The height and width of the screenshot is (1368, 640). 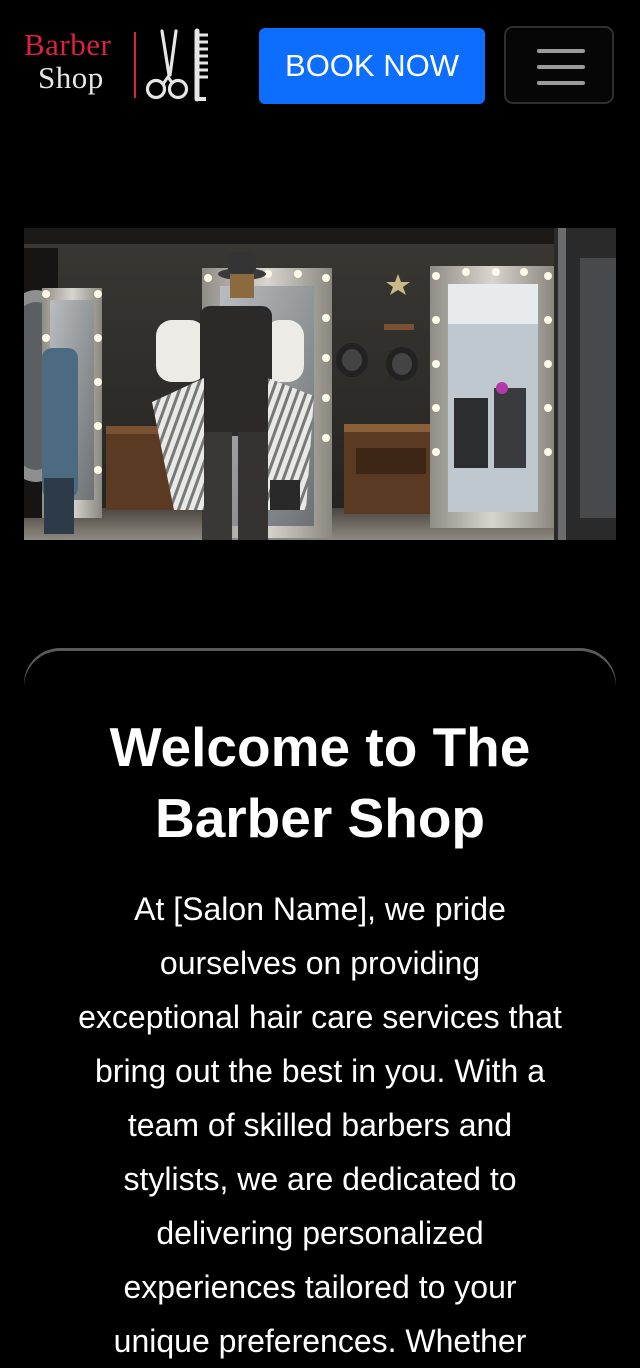 What do you see at coordinates (135, 65) in the screenshot?
I see `logo-divider` at bounding box center [135, 65].